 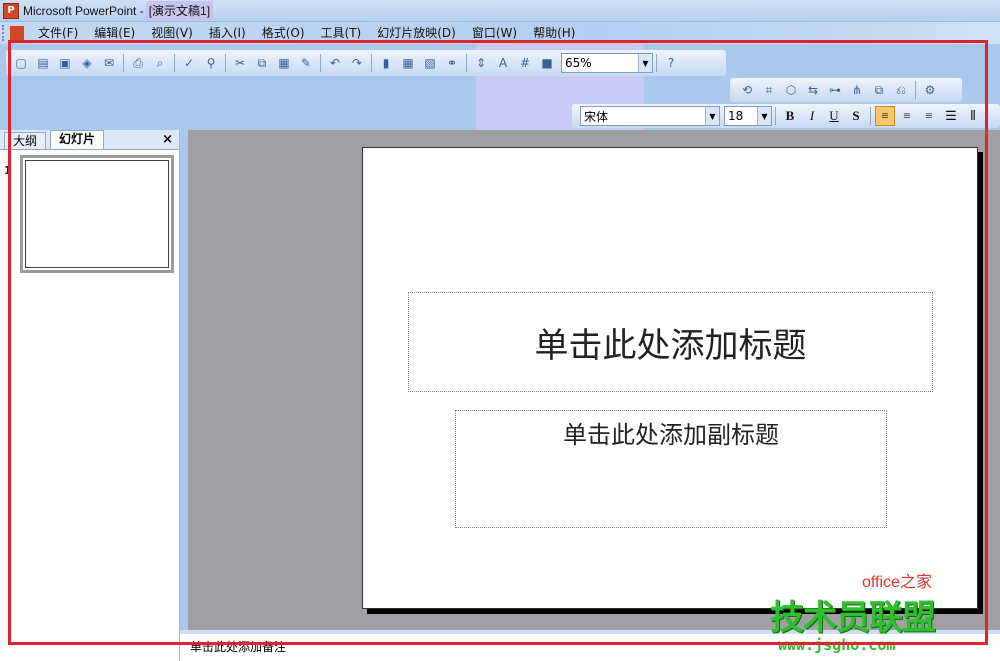 What do you see at coordinates (885, 116) in the screenshot?
I see `align-left-icon: ≡` at bounding box center [885, 116].